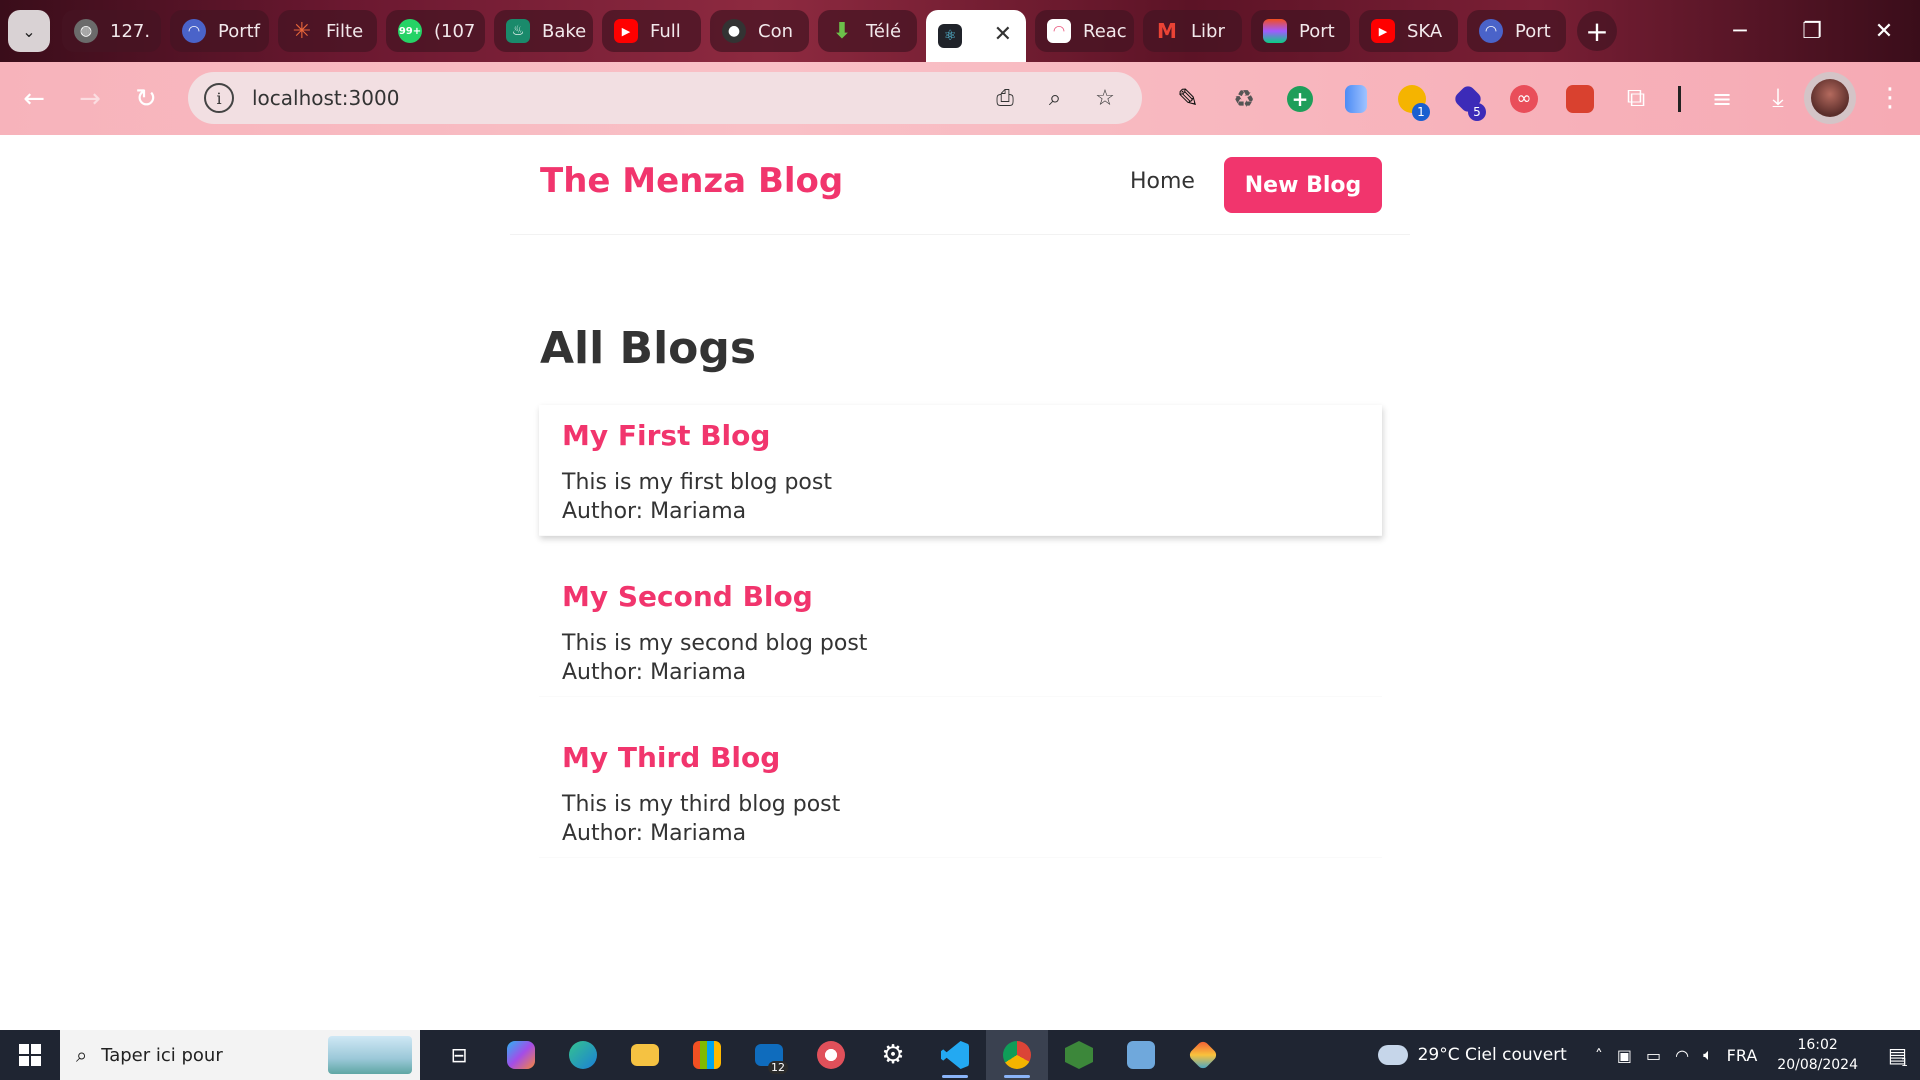  What do you see at coordinates (1580, 98) in the screenshot?
I see `puzzle-red-extension` at bounding box center [1580, 98].